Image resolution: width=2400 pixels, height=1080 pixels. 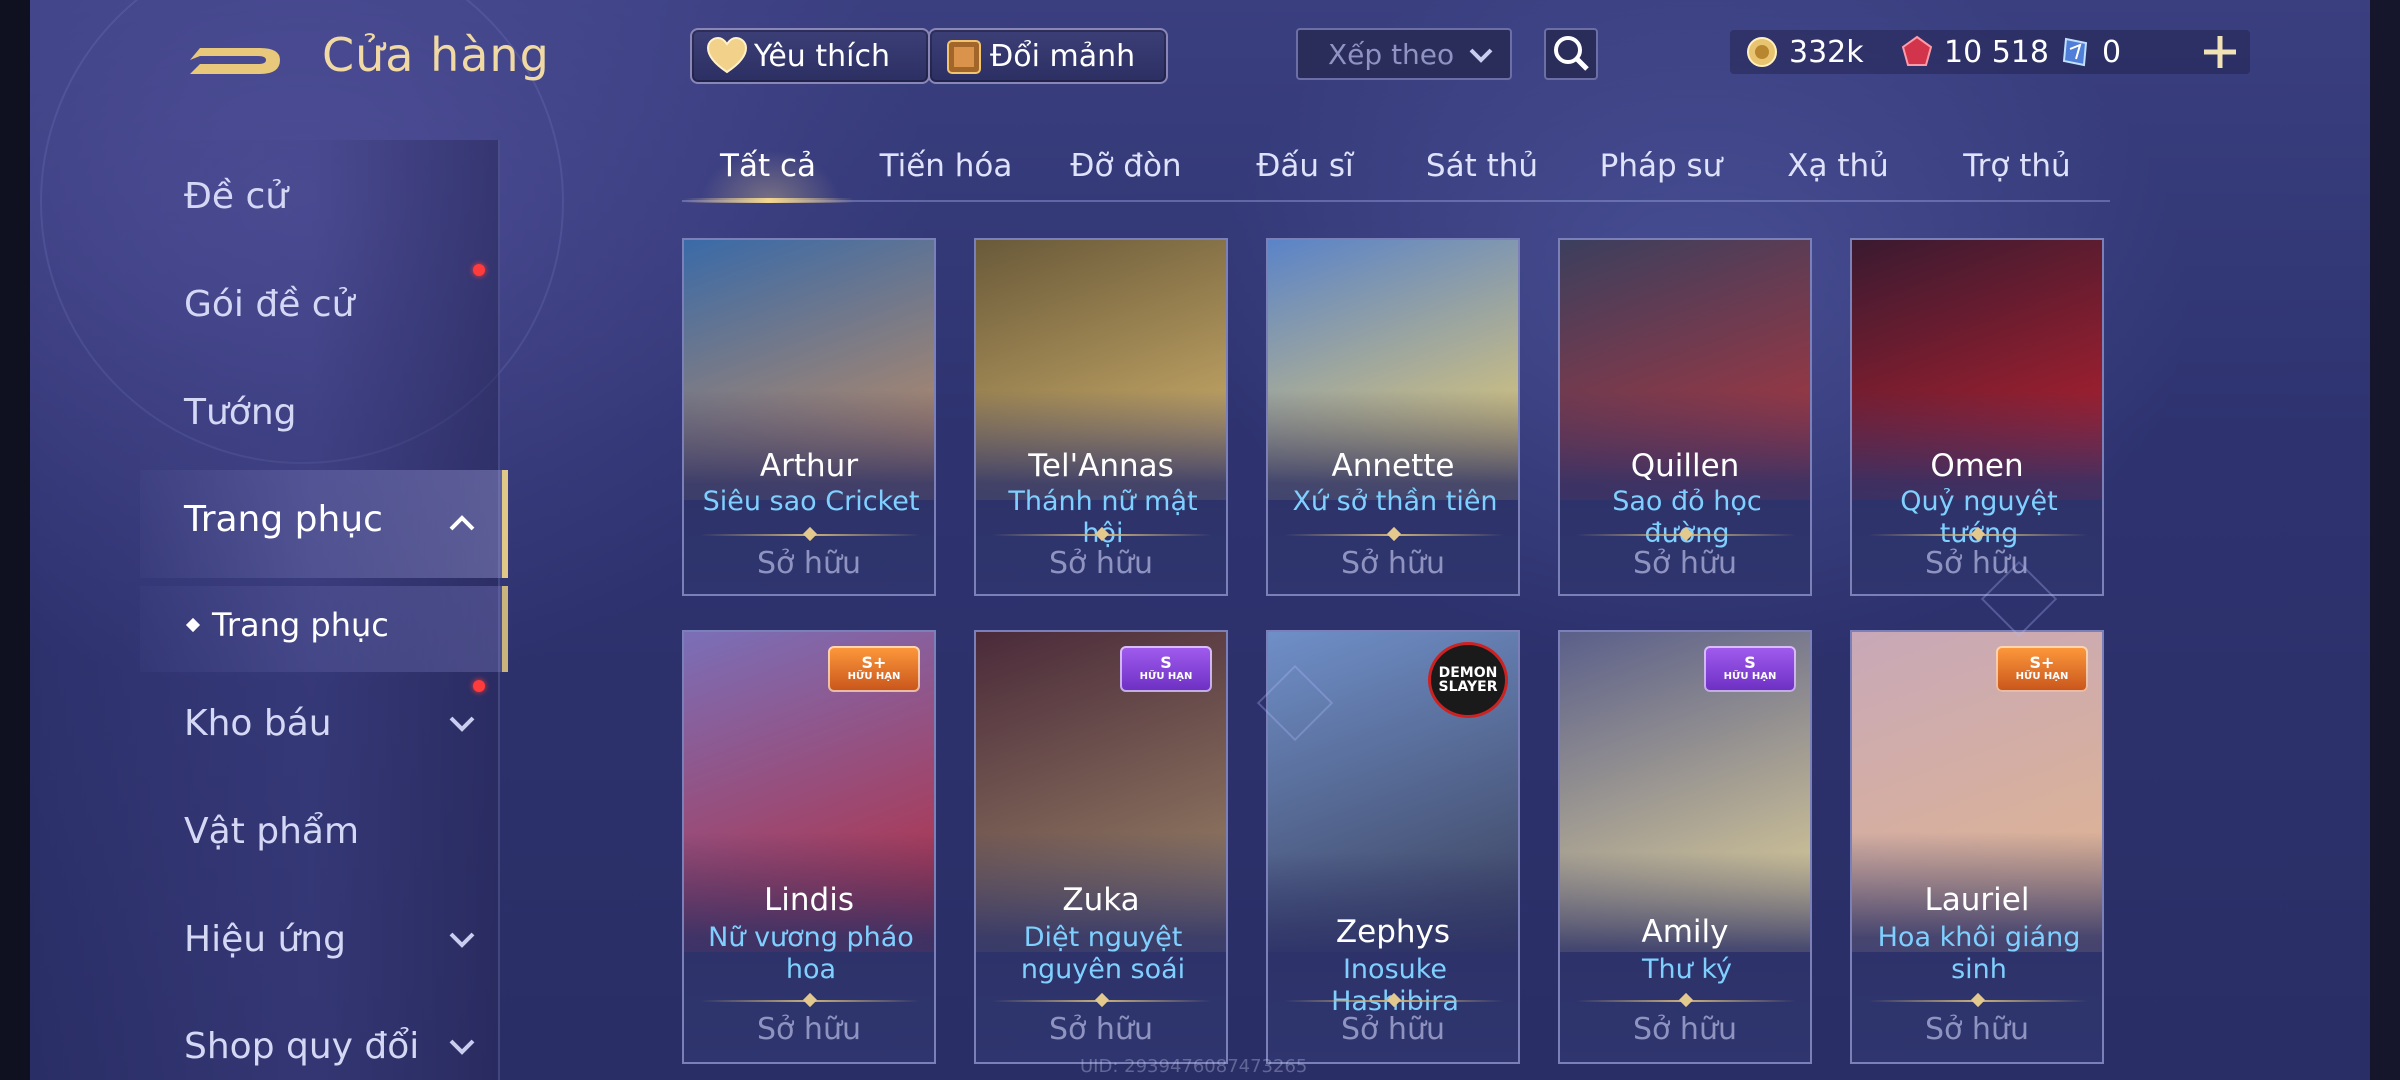 I want to click on card-voucher-icon, so click(x=2075, y=52).